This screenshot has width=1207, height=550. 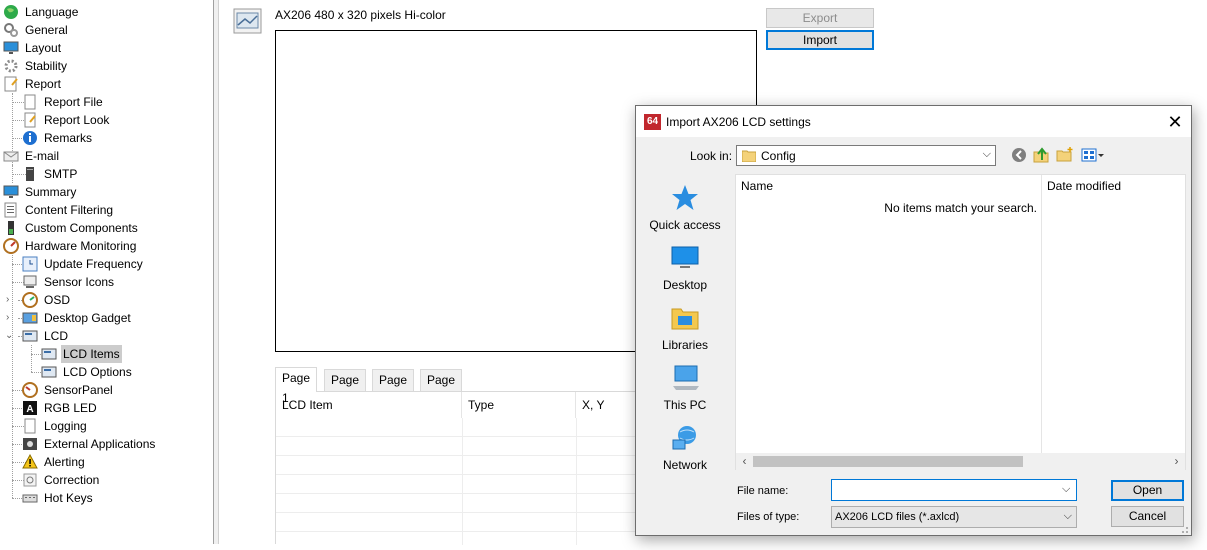 I want to click on back-icon, so click(x=1019, y=155).